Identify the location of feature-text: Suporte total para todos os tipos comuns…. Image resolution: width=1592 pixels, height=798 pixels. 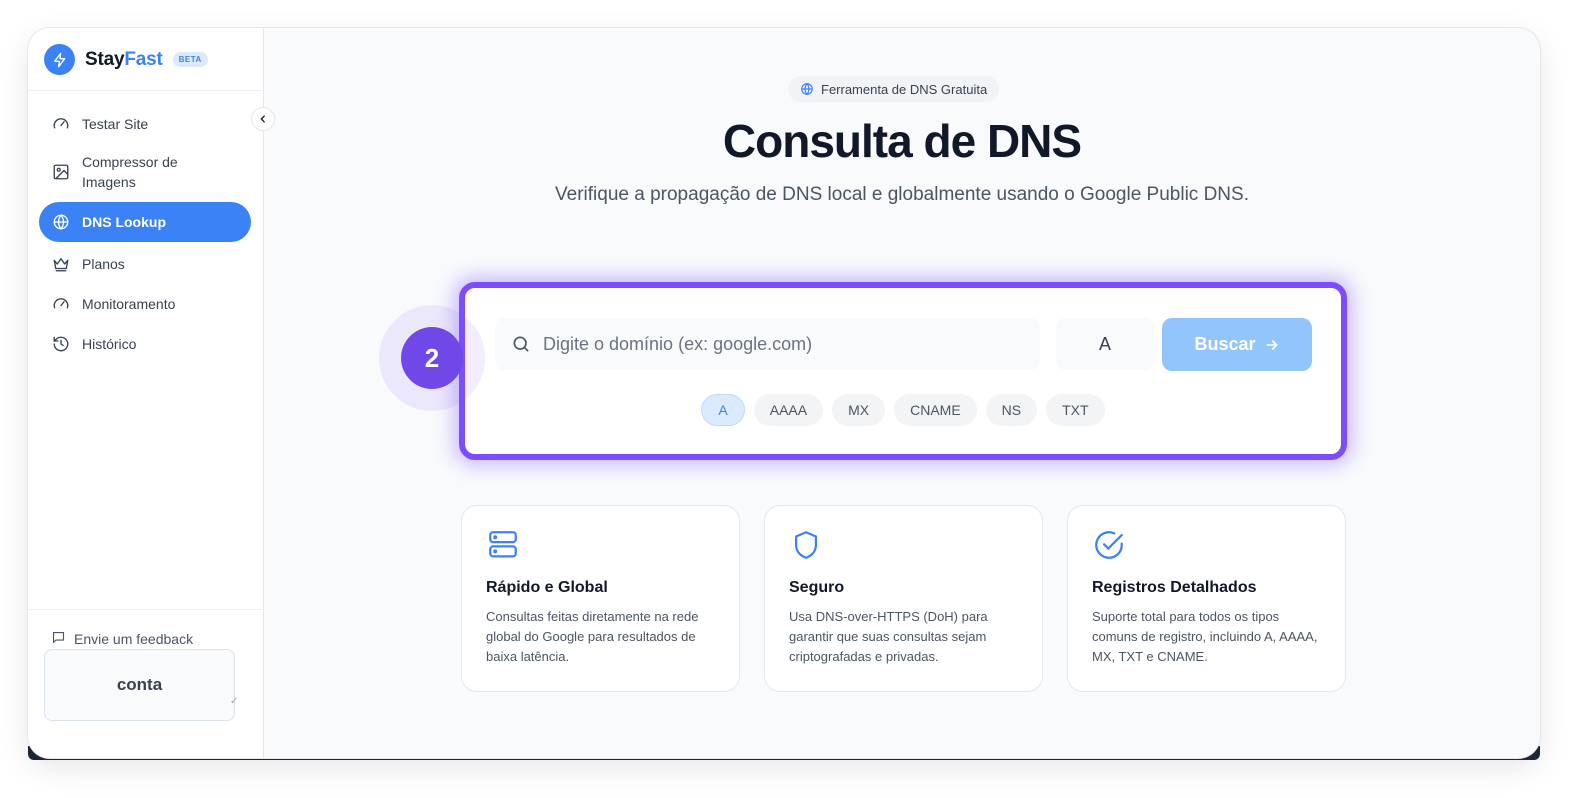
(1205, 636).